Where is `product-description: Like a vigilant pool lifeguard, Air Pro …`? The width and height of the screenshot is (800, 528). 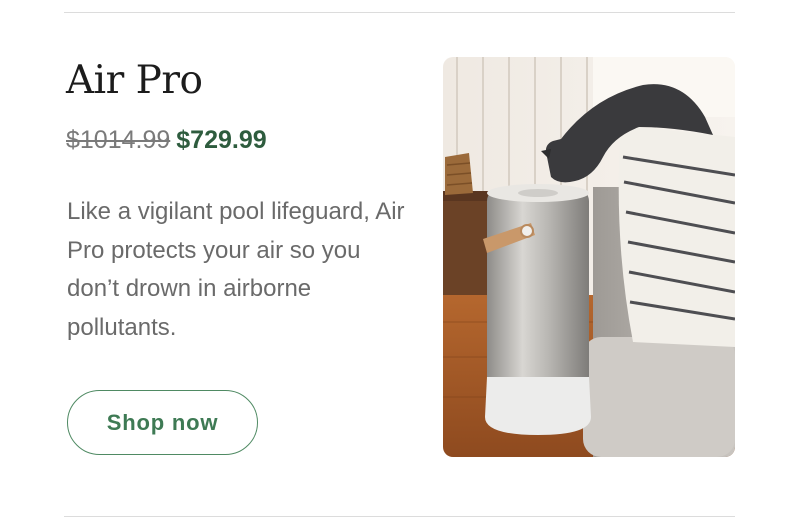
product-description: Like a vigilant pool lifeguard, Air Pro … is located at coordinates (236, 269).